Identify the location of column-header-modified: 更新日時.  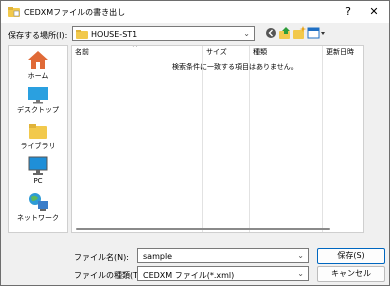
(343, 52).